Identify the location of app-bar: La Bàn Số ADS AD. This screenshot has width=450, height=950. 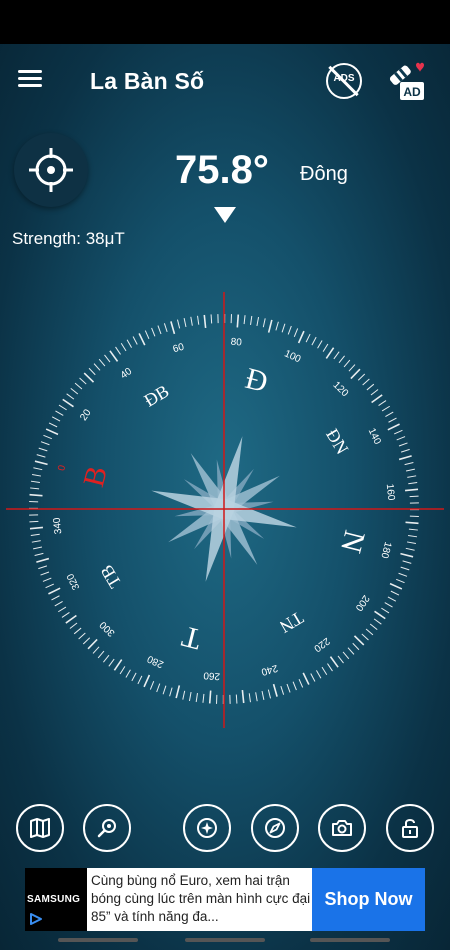
(225, 81).